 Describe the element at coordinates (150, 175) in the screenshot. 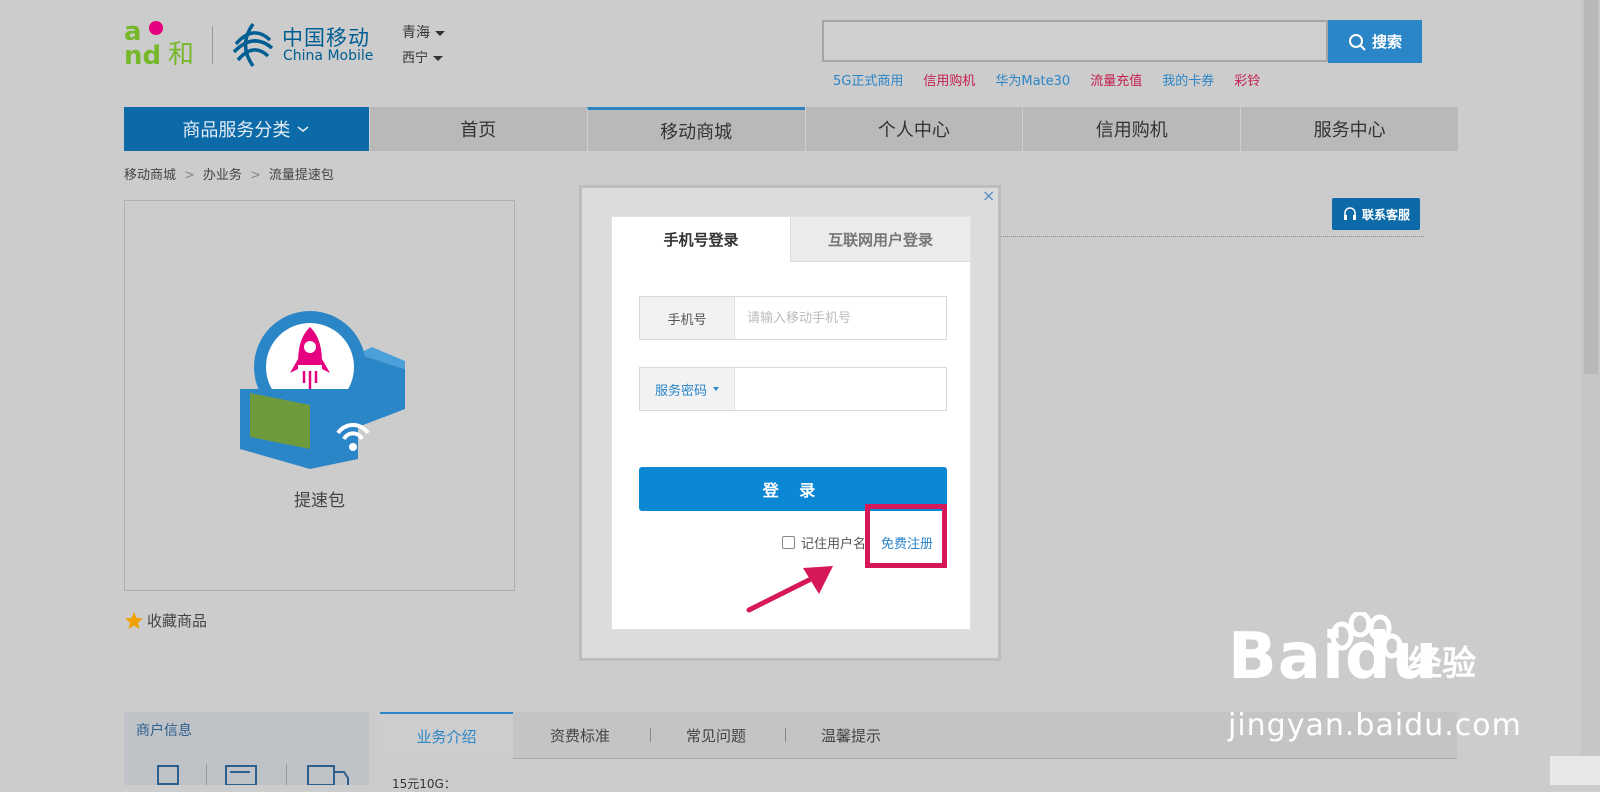

I see `breadcrumb-item: 移动商城` at that location.